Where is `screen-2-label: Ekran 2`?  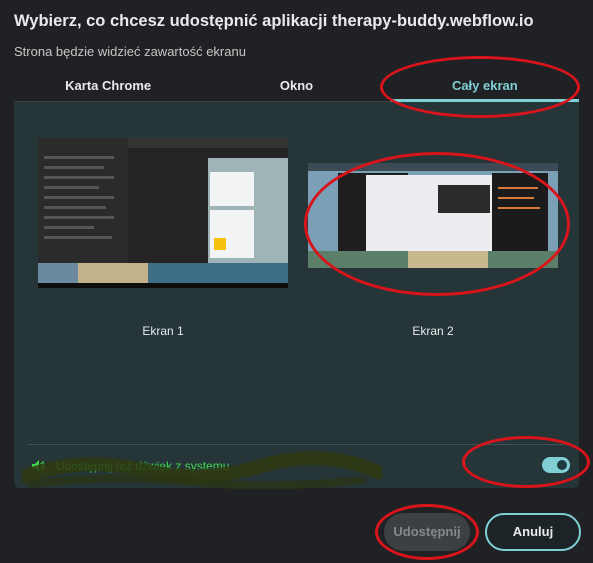
screen-2-label: Ekran 2 is located at coordinates (433, 331).